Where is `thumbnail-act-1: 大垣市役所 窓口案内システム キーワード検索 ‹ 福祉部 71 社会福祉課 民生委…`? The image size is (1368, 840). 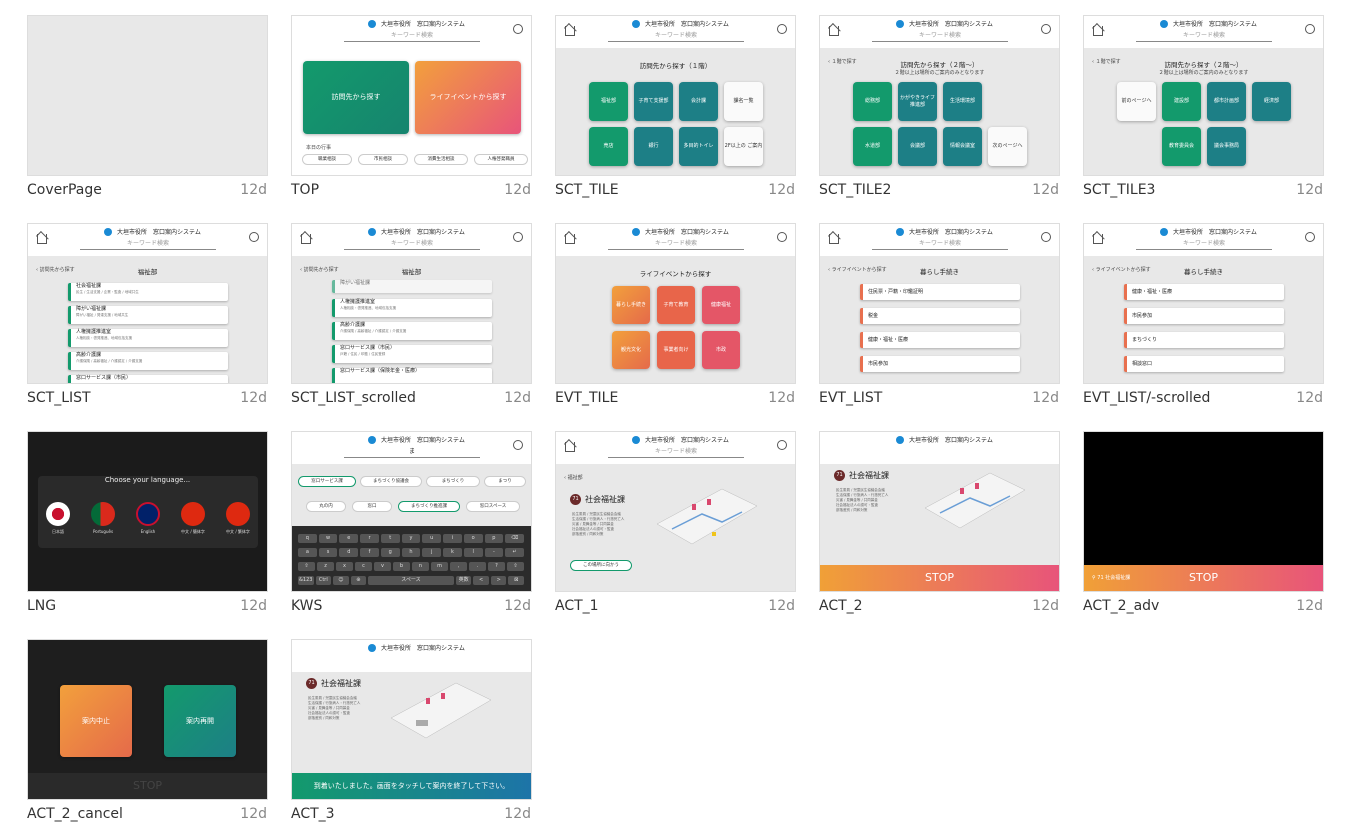
thumbnail-act-1: 大垣市役所 窓口案内システム キーワード検索 ‹ 福祉部 71 社会福祉課 民生委… is located at coordinates (675, 511).